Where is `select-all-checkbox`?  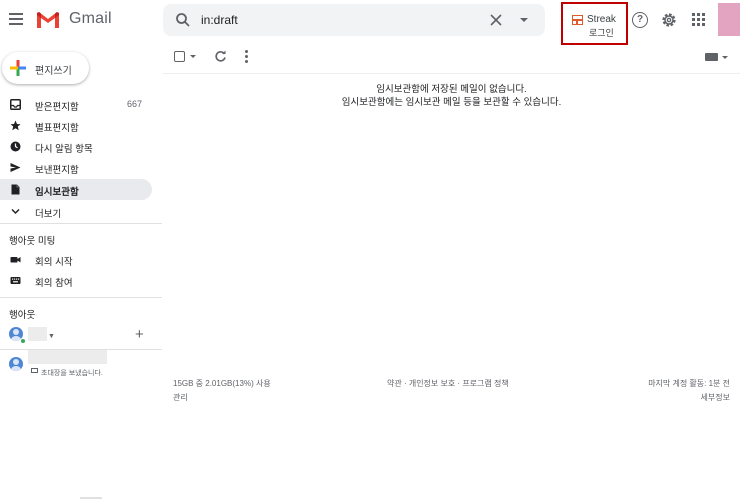 select-all-checkbox is located at coordinates (179, 56).